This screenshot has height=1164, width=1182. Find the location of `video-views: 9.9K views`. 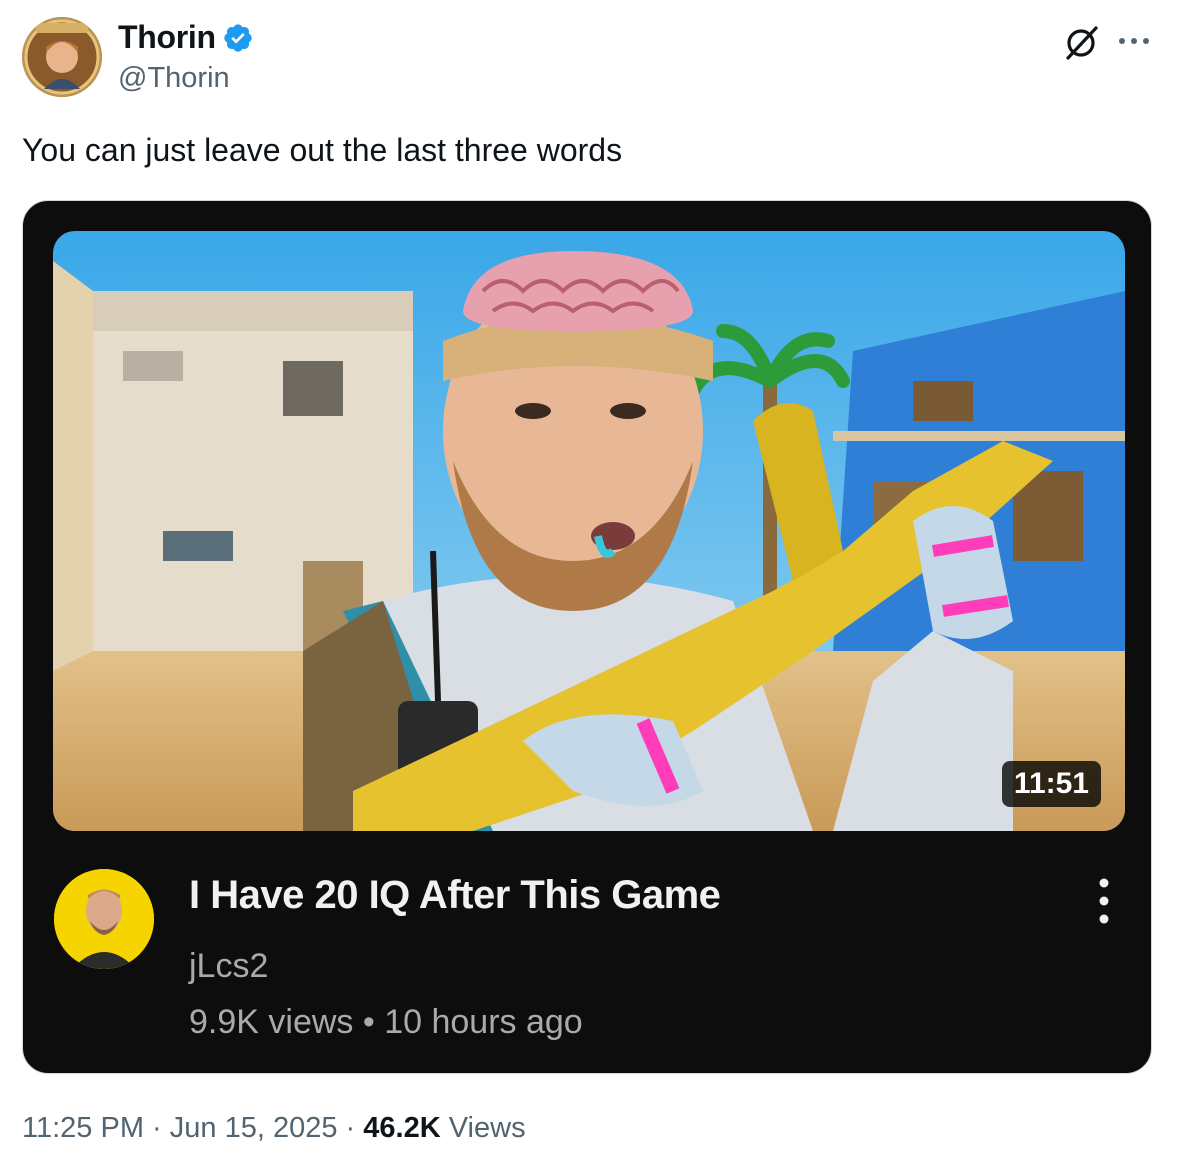

video-views: 9.9K views is located at coordinates (271, 1022).